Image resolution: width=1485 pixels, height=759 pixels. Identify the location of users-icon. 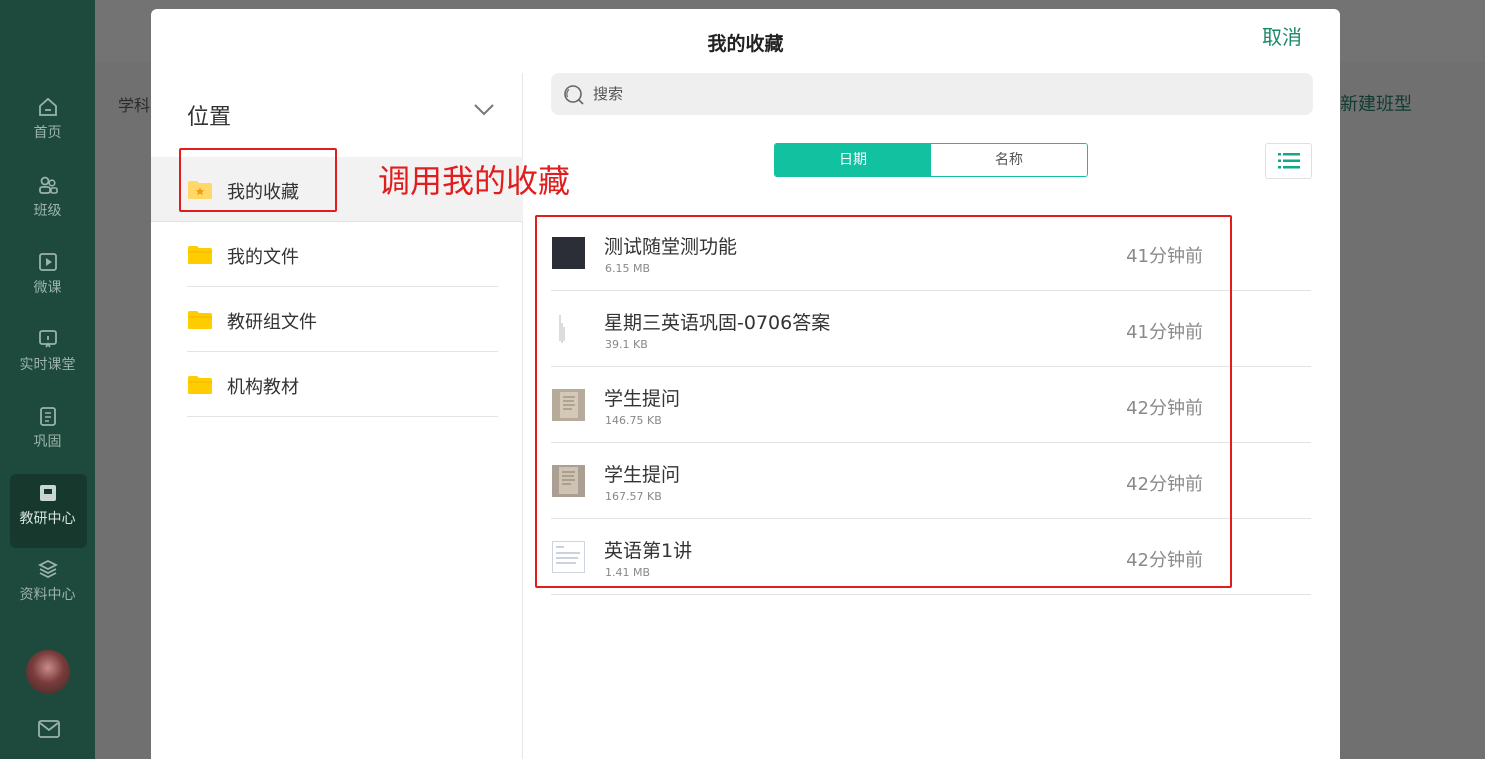
(48, 185).